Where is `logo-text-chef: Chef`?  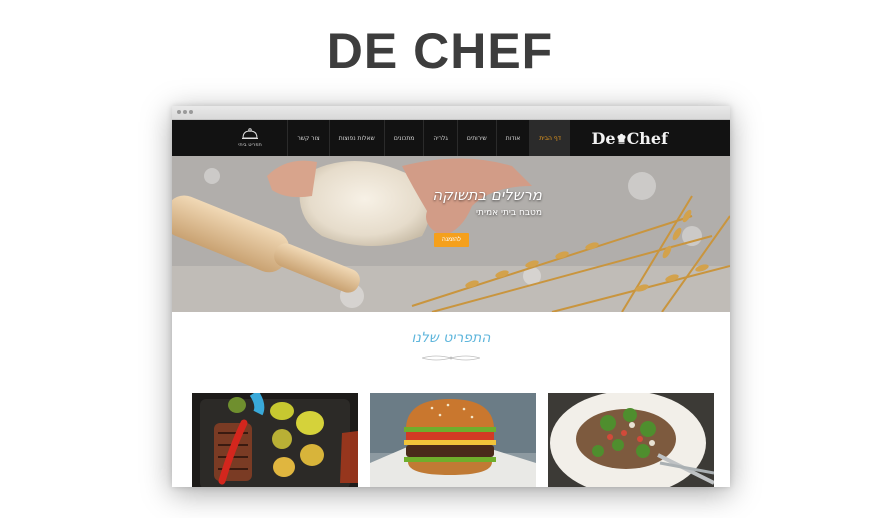
logo-text-chef: Chef is located at coordinates (647, 138).